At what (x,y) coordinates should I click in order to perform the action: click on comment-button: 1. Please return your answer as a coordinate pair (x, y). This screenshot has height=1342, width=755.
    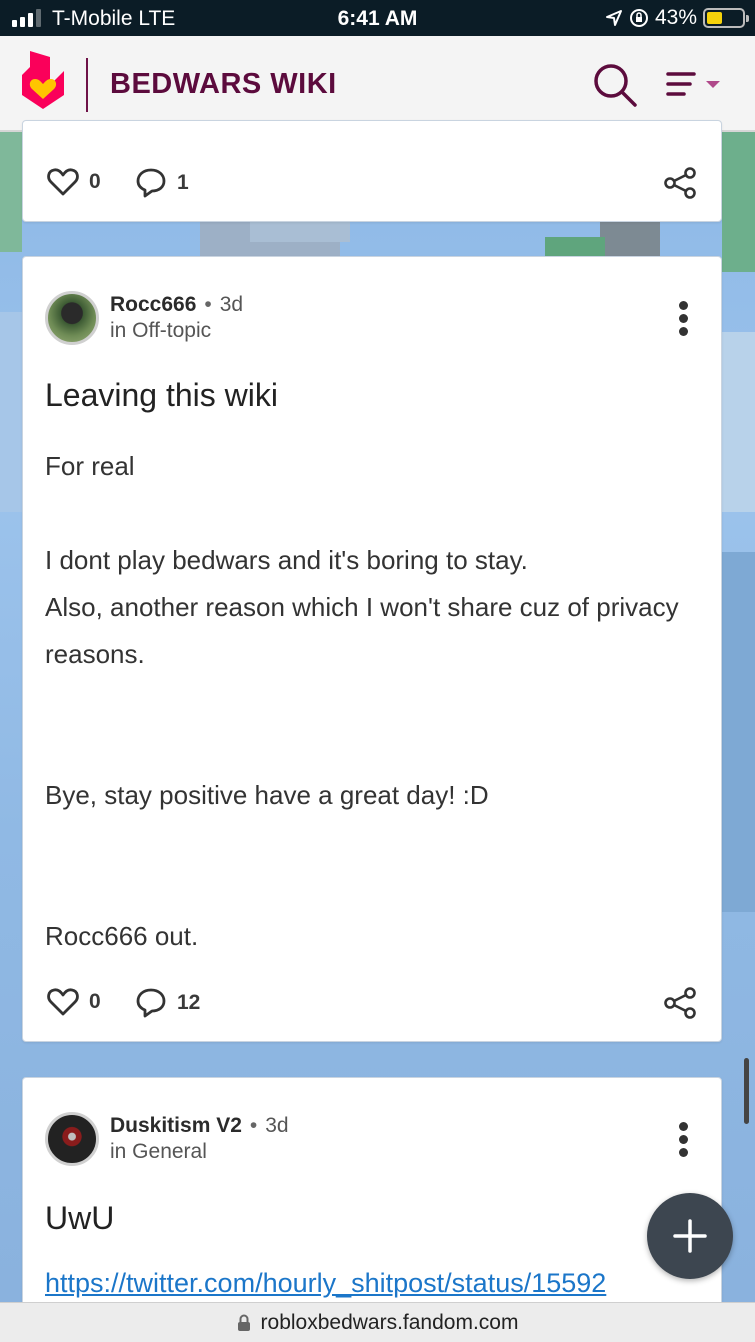
    Looking at the image, I should click on (162, 183).